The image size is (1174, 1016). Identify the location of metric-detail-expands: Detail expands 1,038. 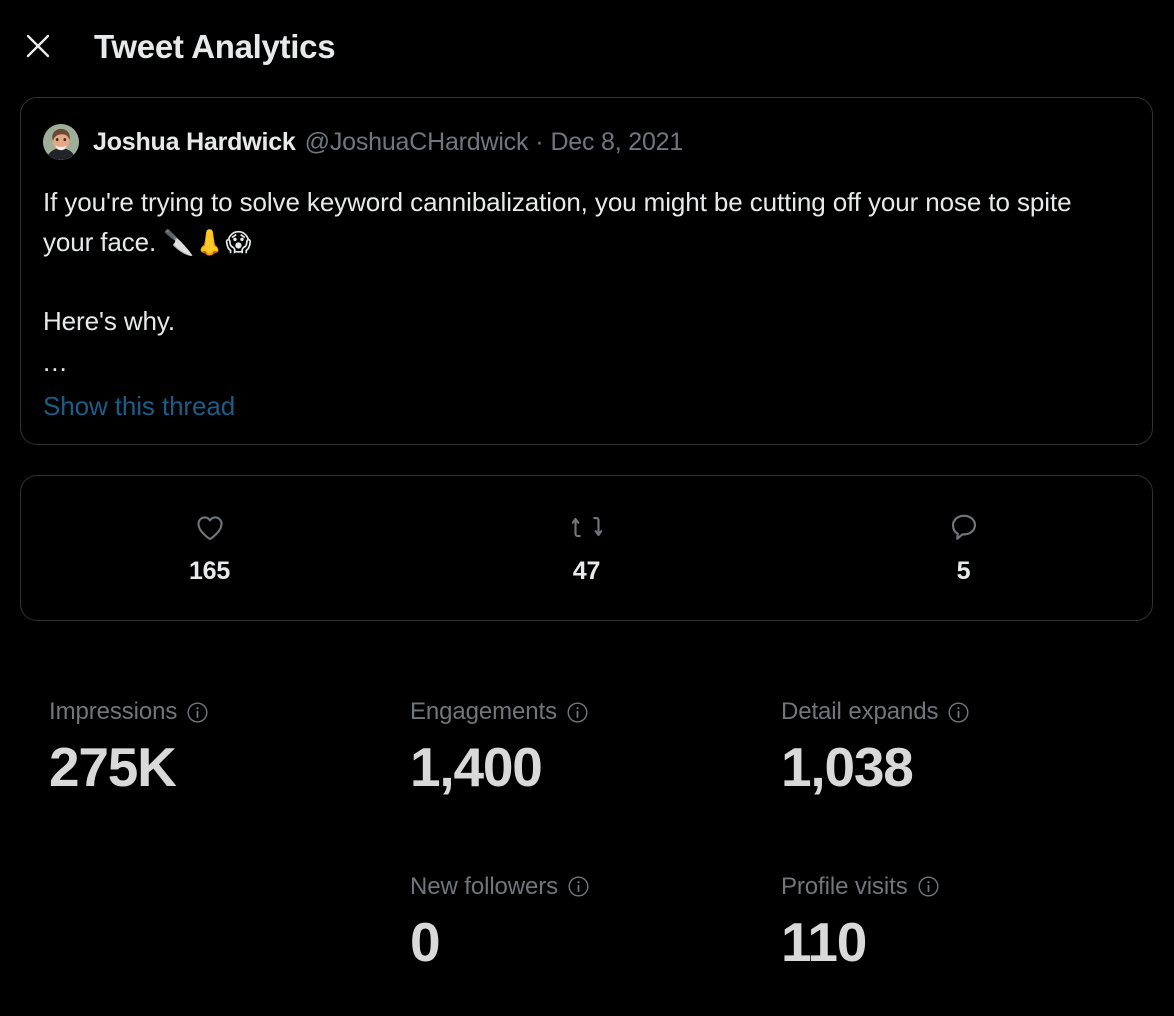
(927, 748).